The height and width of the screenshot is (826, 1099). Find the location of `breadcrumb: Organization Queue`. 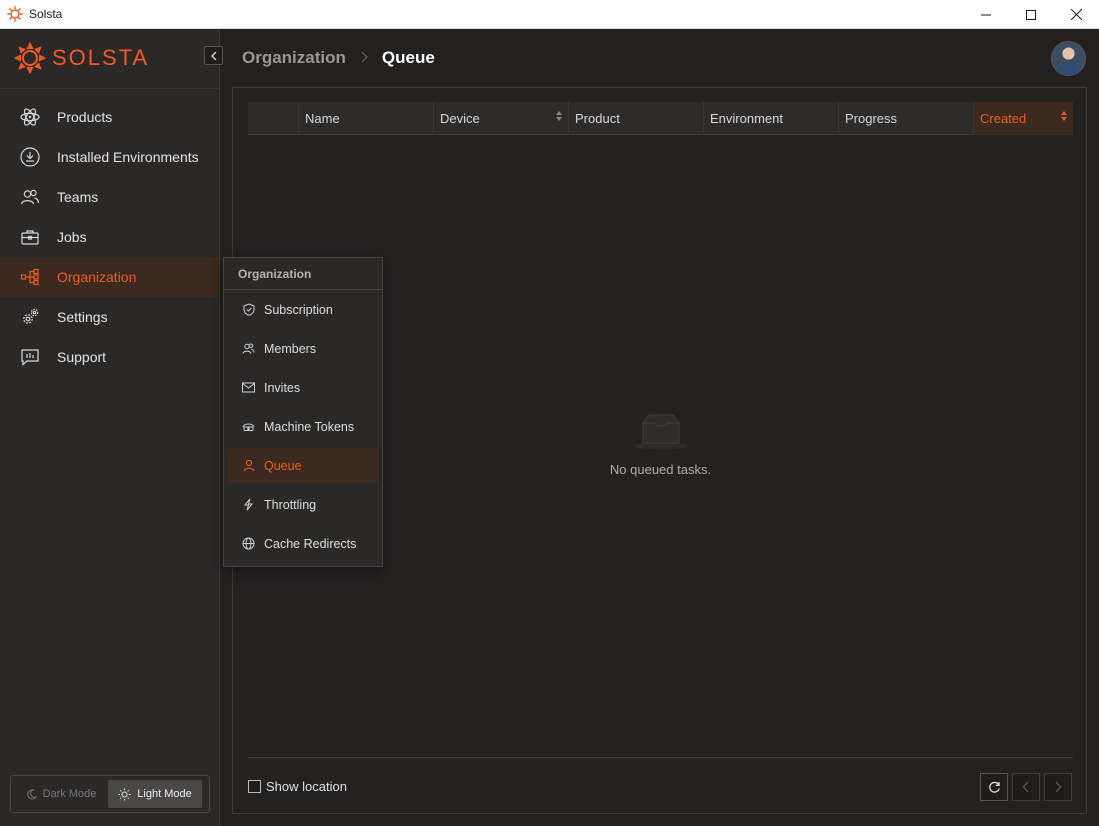

breadcrumb: Organization Queue is located at coordinates (338, 58).